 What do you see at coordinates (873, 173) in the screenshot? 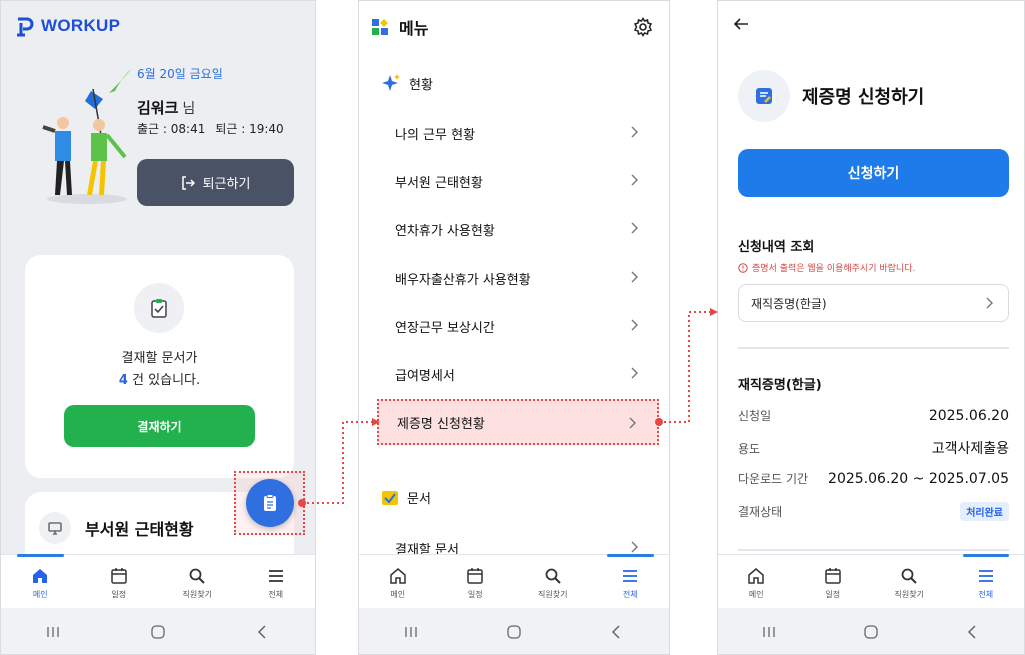
I see `apply-button: 신청하기` at bounding box center [873, 173].